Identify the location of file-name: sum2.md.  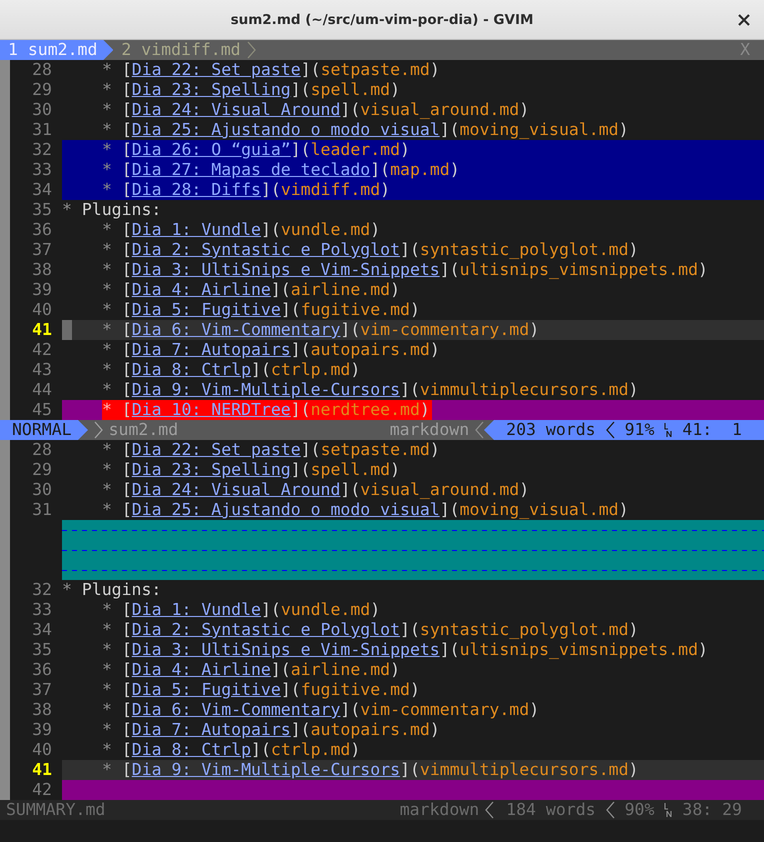
(143, 430).